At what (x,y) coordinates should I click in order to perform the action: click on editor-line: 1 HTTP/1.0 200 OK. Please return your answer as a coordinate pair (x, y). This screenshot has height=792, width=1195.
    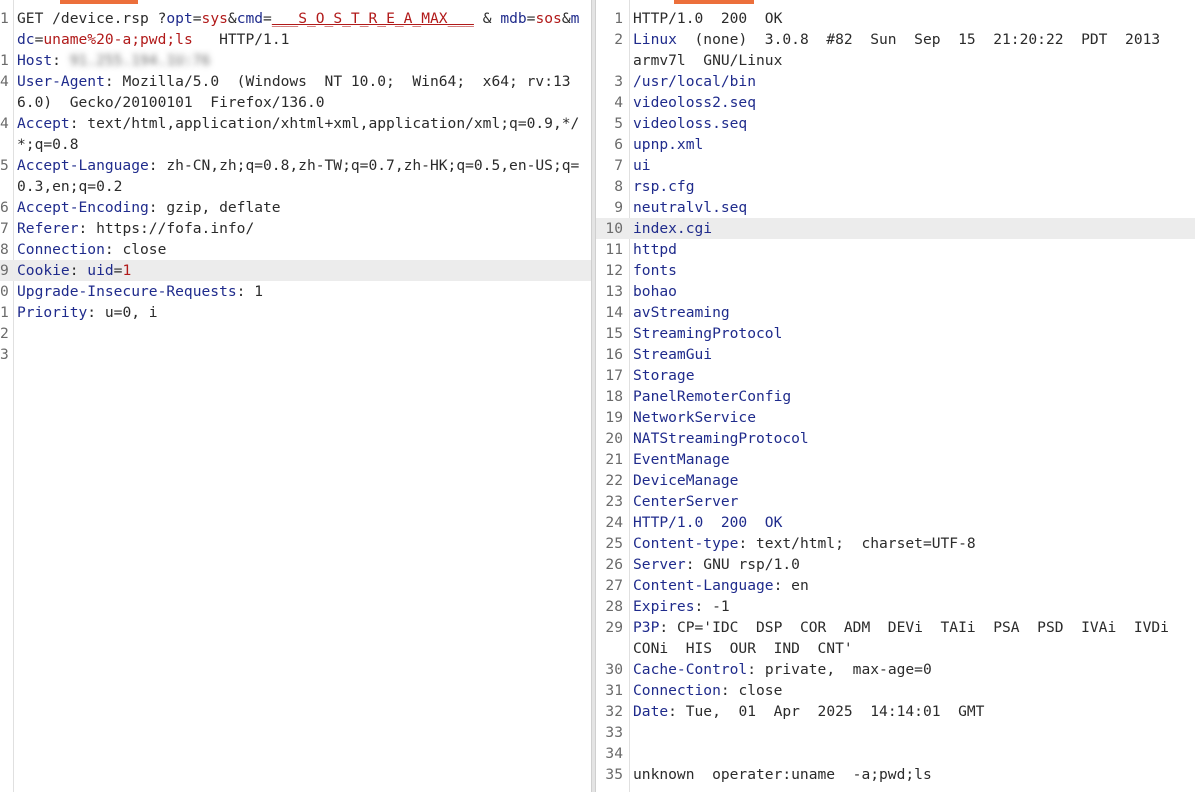
    Looking at the image, I should click on (895, 18).